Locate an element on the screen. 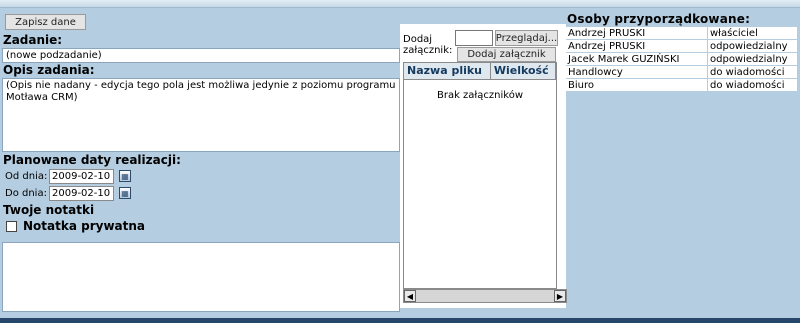 The height and width of the screenshot is (323, 800). add-attachment-label: Dodaj załącznik: is located at coordinates (427, 45).